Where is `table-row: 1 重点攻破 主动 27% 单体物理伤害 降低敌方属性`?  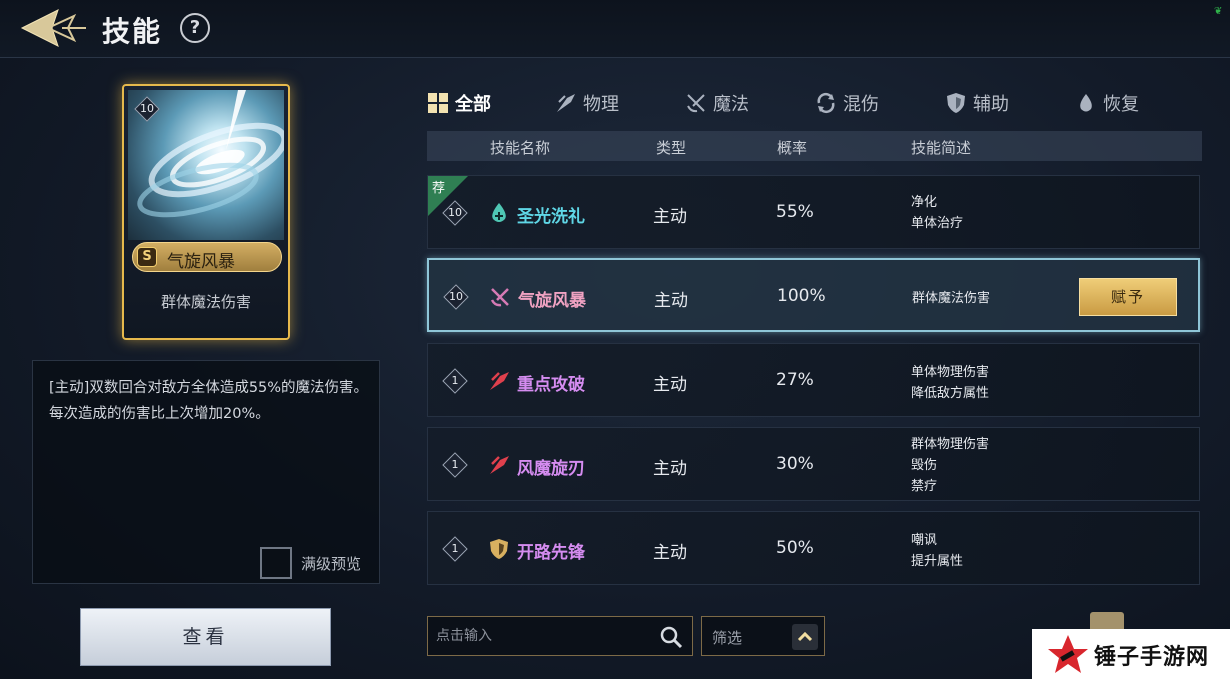
table-row: 1 重点攻破 主动 27% 单体物理伤害 降低敌方属性 is located at coordinates (813, 380).